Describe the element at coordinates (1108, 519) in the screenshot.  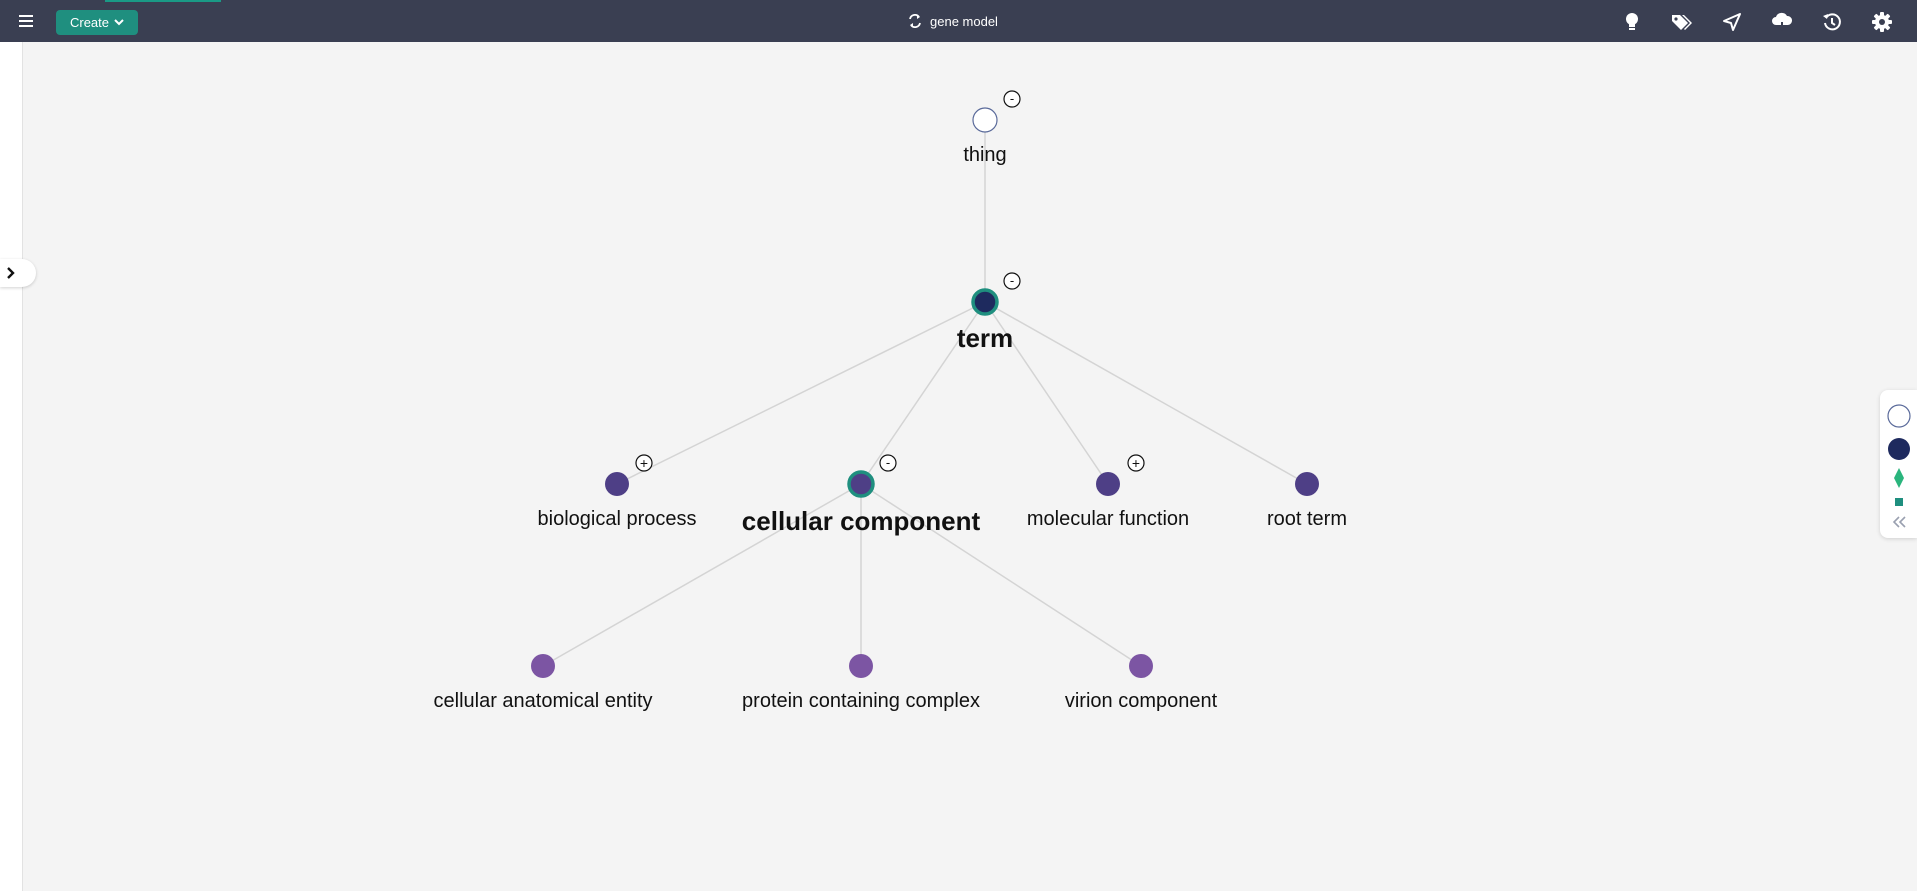
I see `node-label-molecular-function: molecular function` at that location.